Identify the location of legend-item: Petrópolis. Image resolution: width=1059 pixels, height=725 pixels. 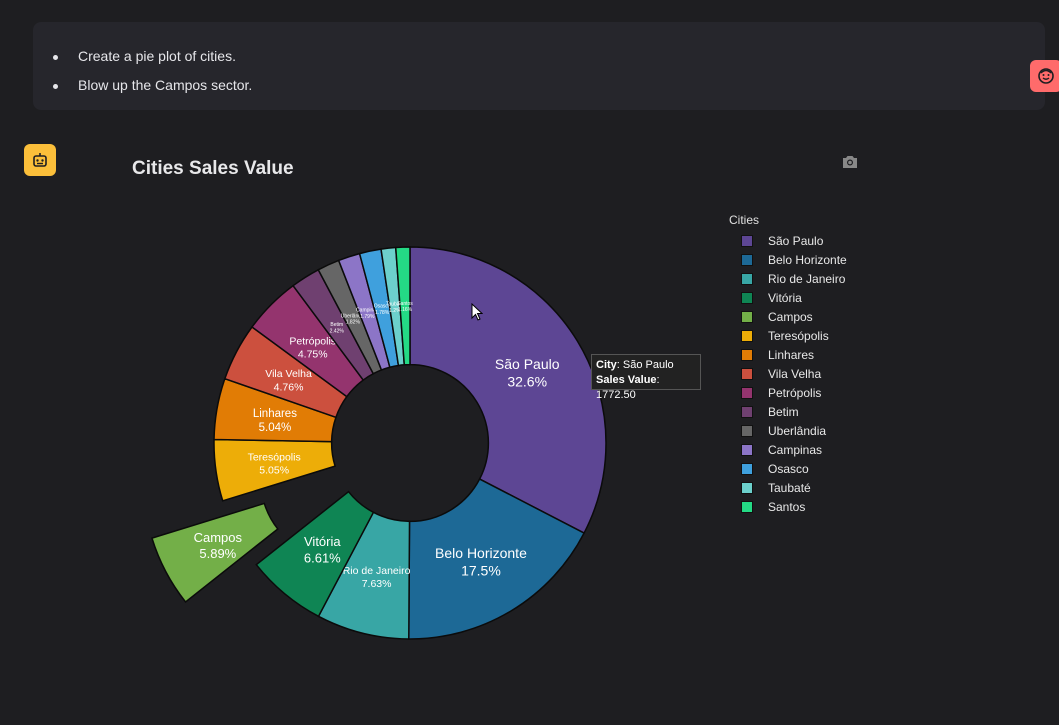
(788, 392).